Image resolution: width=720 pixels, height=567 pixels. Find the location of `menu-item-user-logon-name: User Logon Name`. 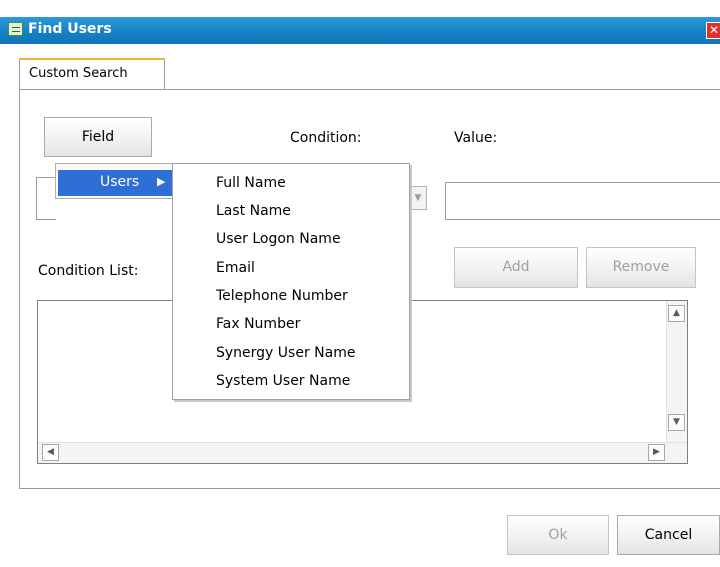

menu-item-user-logon-name: User Logon Name is located at coordinates (278, 239).